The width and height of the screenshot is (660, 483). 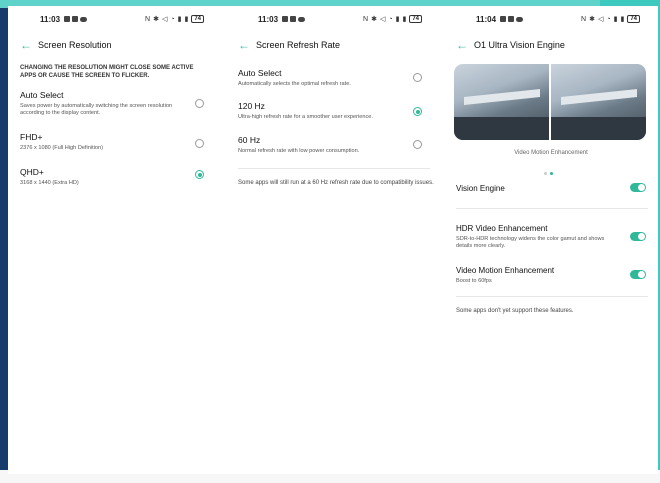 What do you see at coordinates (550, 102) in the screenshot?
I see `video-preview` at bounding box center [550, 102].